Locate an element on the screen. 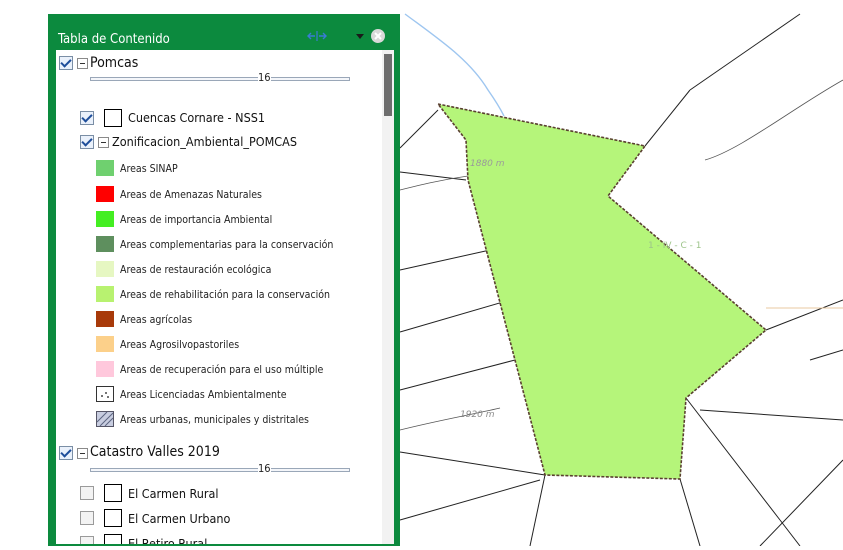 The height and width of the screenshot is (550, 843). pomcas-checkbox is located at coordinates (66, 63).